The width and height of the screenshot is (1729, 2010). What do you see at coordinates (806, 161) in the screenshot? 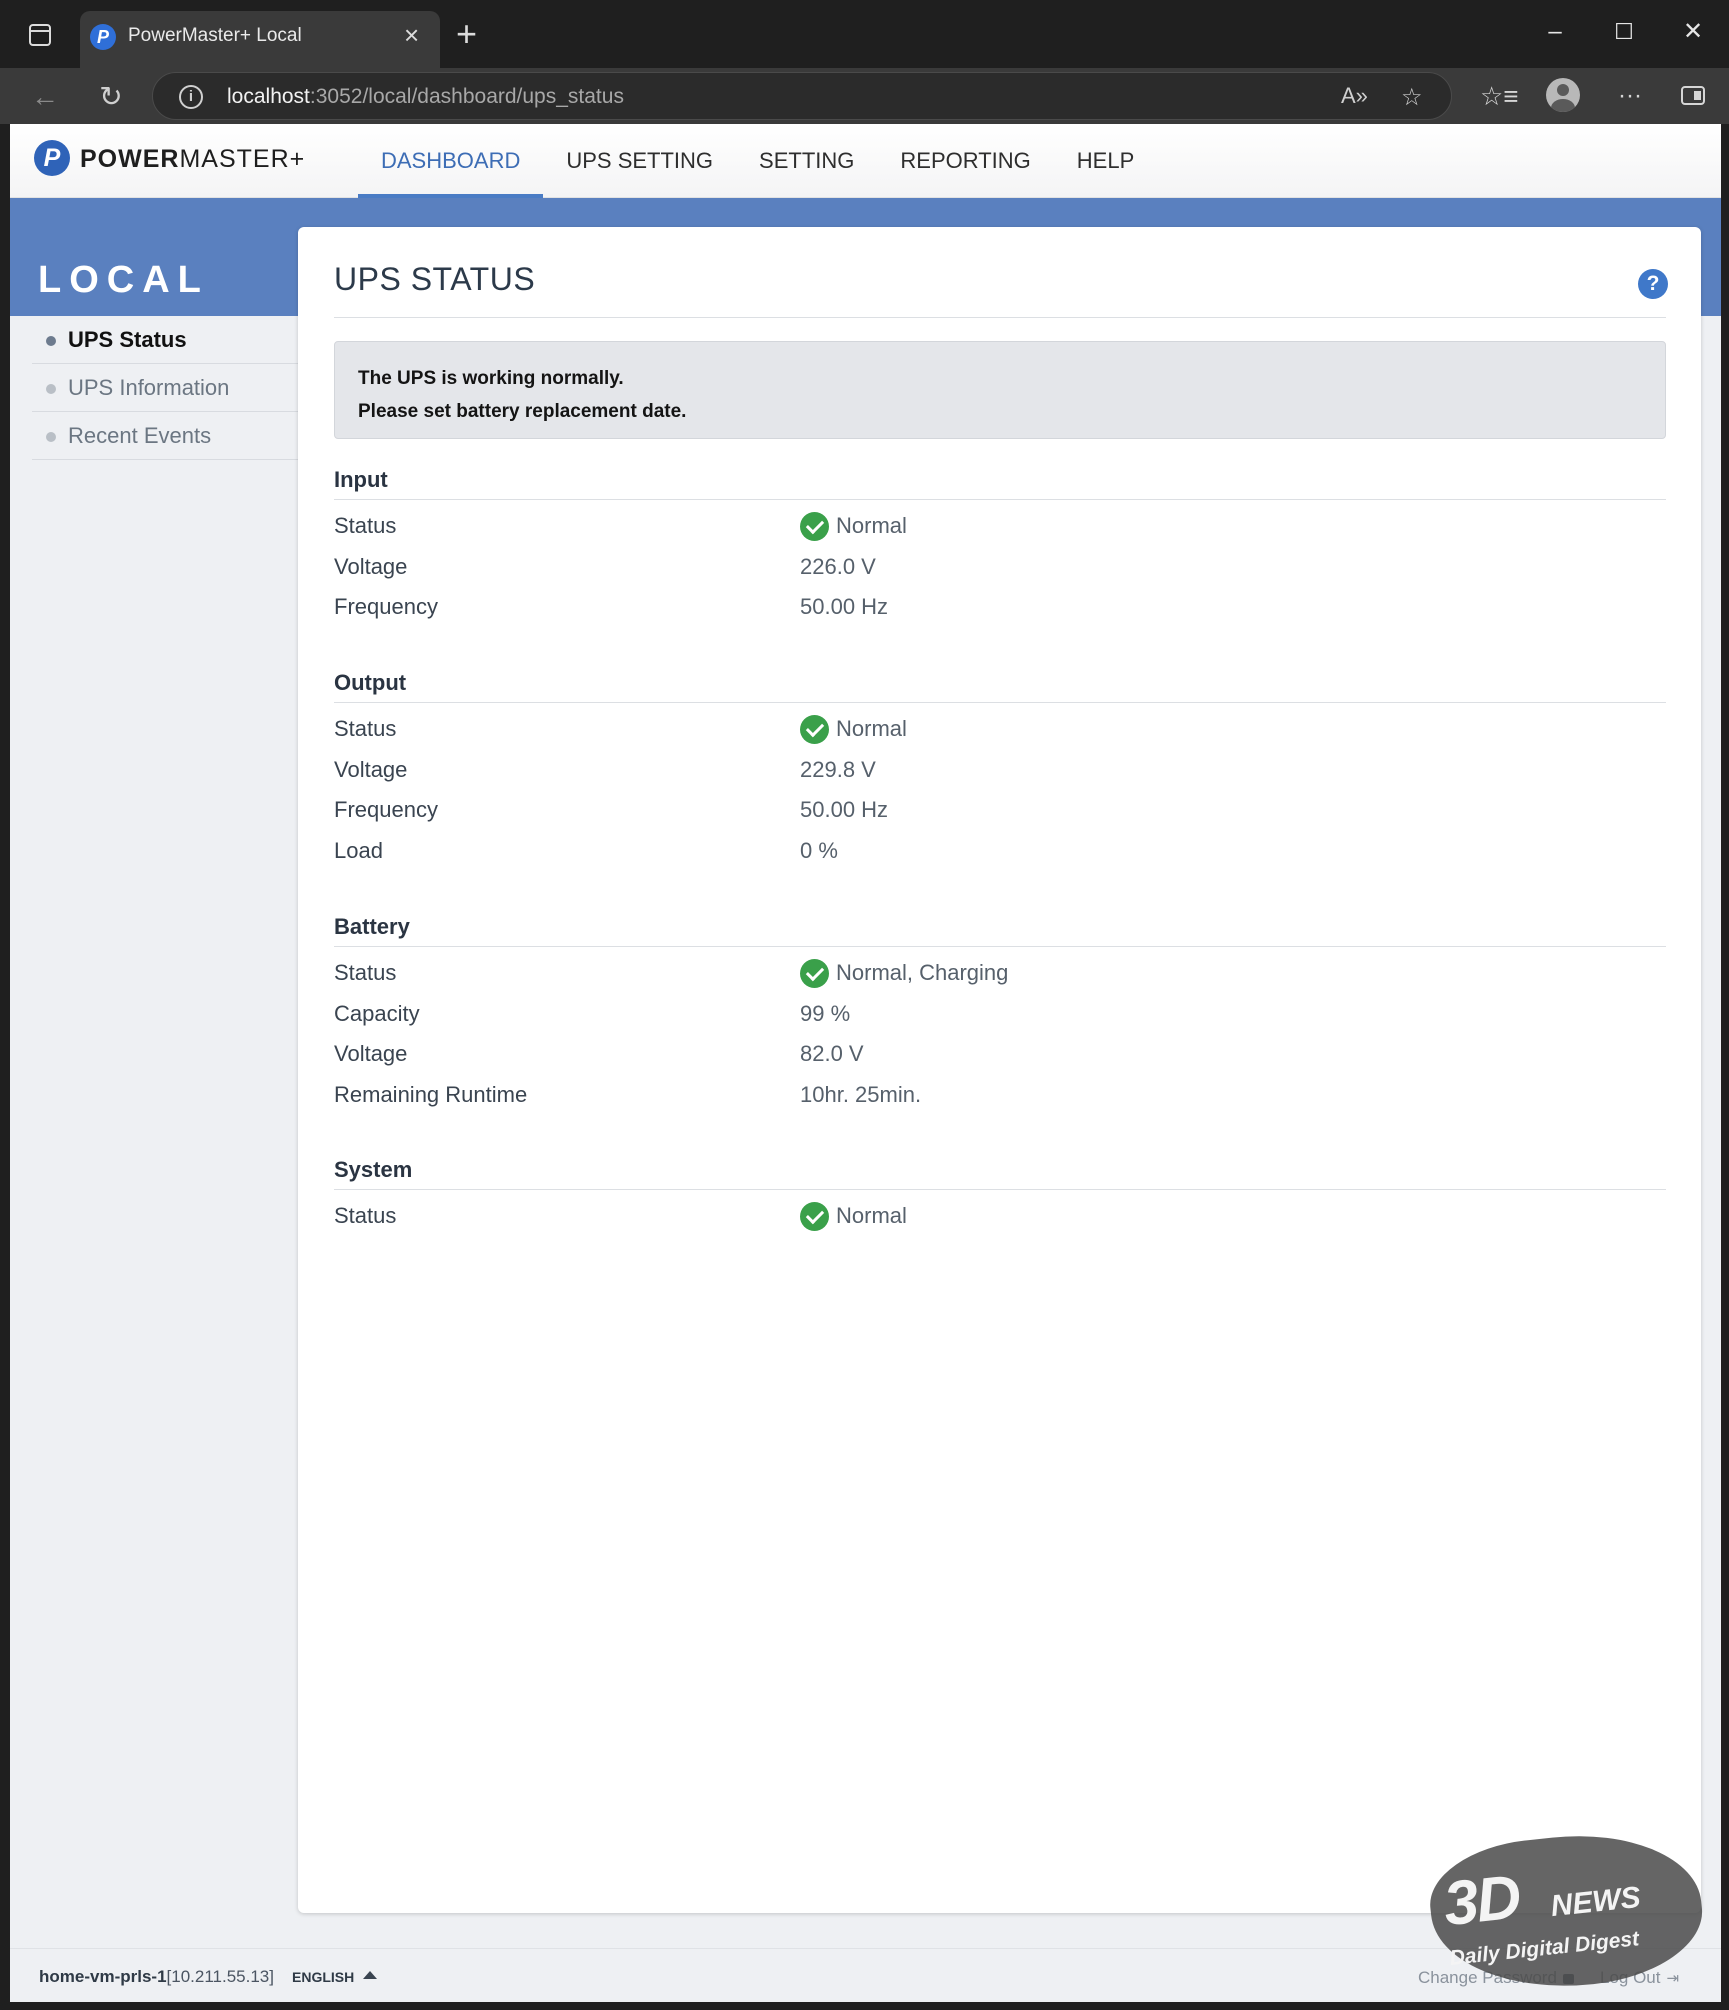
I see `nav-setting: SETTING` at bounding box center [806, 161].